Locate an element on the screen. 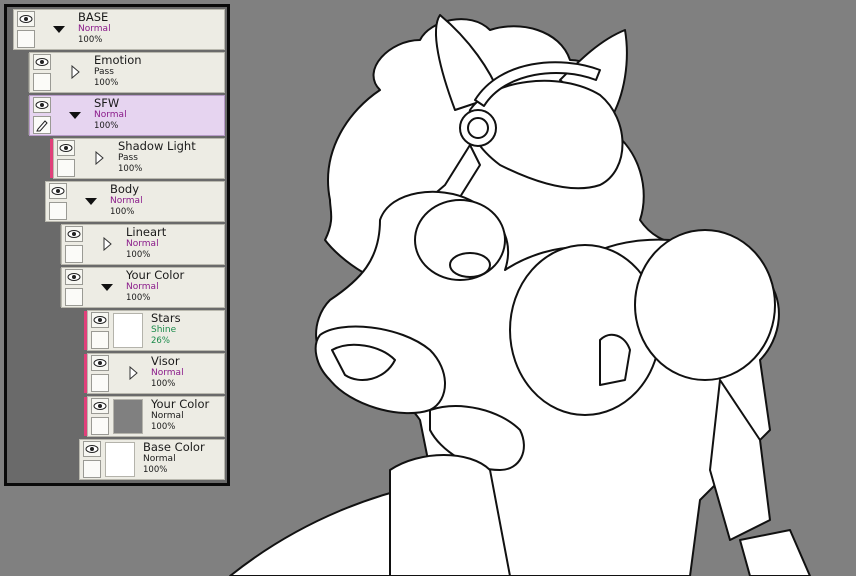 Image resolution: width=856 pixels, height=576 pixels. layer-row-body: Body Normal 100% is located at coordinates (135, 201).